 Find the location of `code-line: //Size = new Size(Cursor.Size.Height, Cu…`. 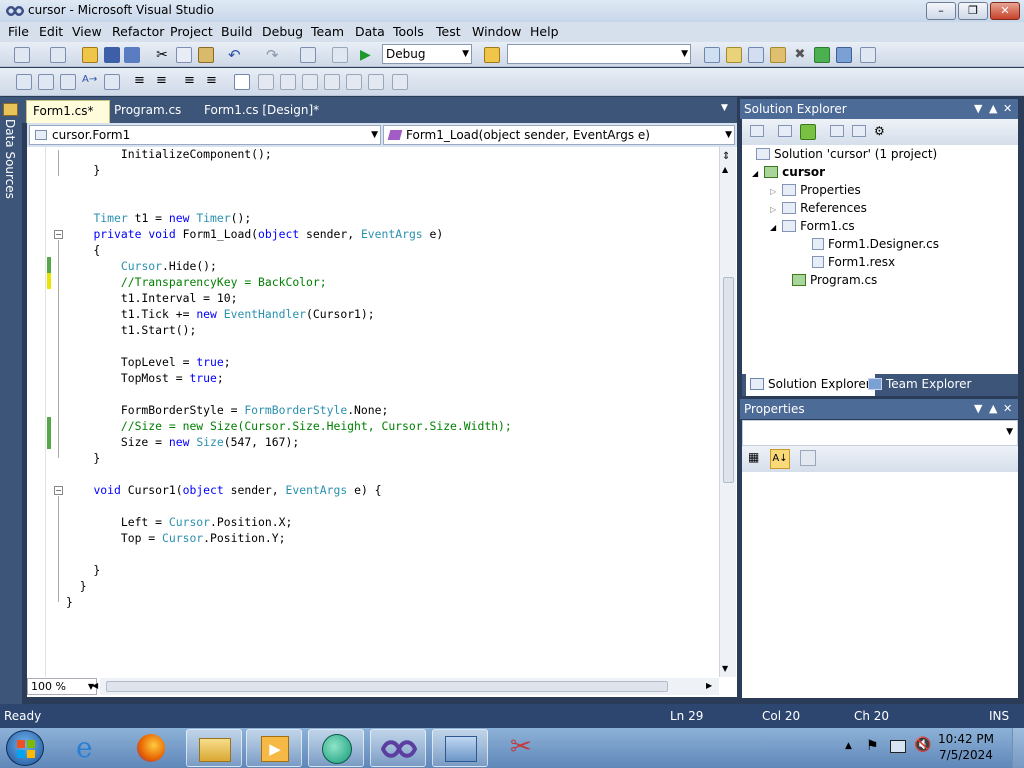

code-line: //Size = new Size(Cursor.Size.Height, Cu… is located at coordinates (289, 426).